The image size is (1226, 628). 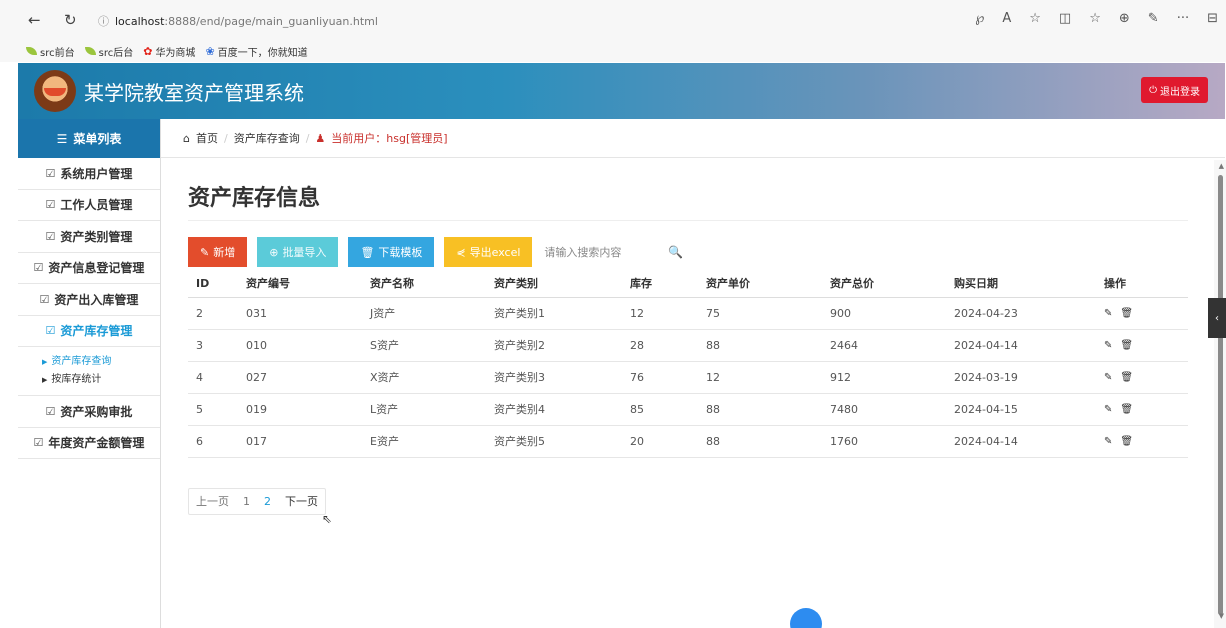 I want to click on bookmark-label: 百度一下，你就知道, so click(x=262, y=53).